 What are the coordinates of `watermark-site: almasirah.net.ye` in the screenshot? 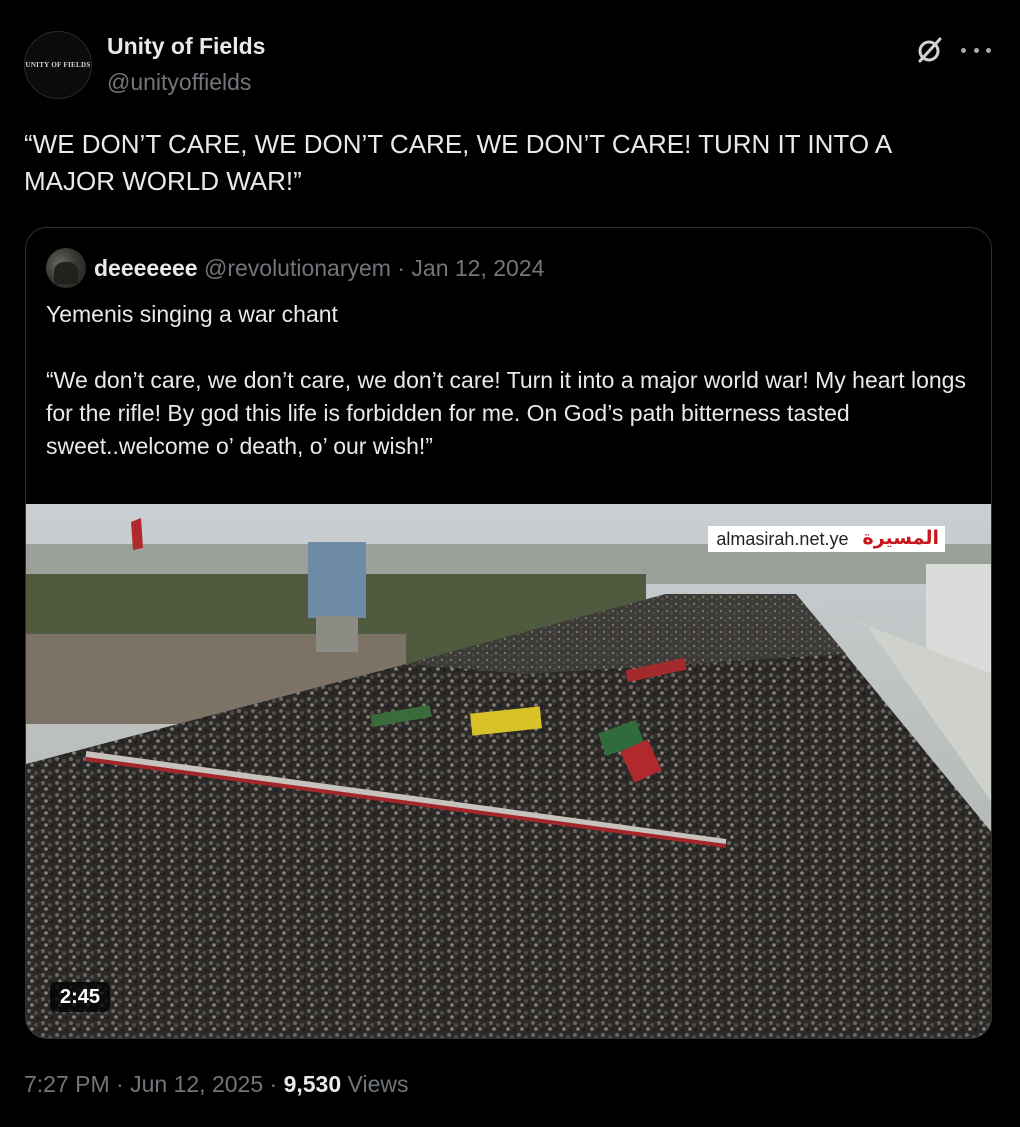 It's located at (782, 539).